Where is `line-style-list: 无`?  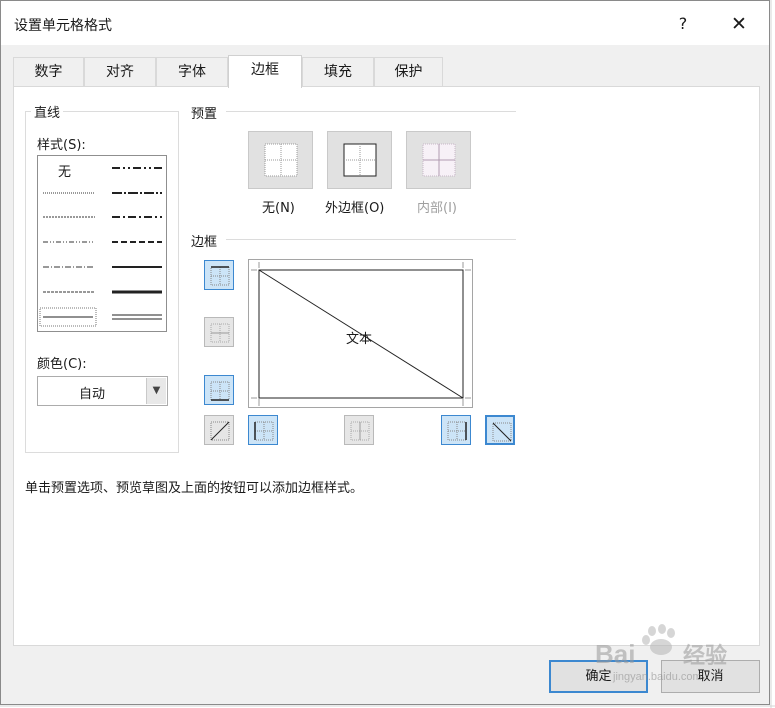 line-style-list: 无 is located at coordinates (102, 243).